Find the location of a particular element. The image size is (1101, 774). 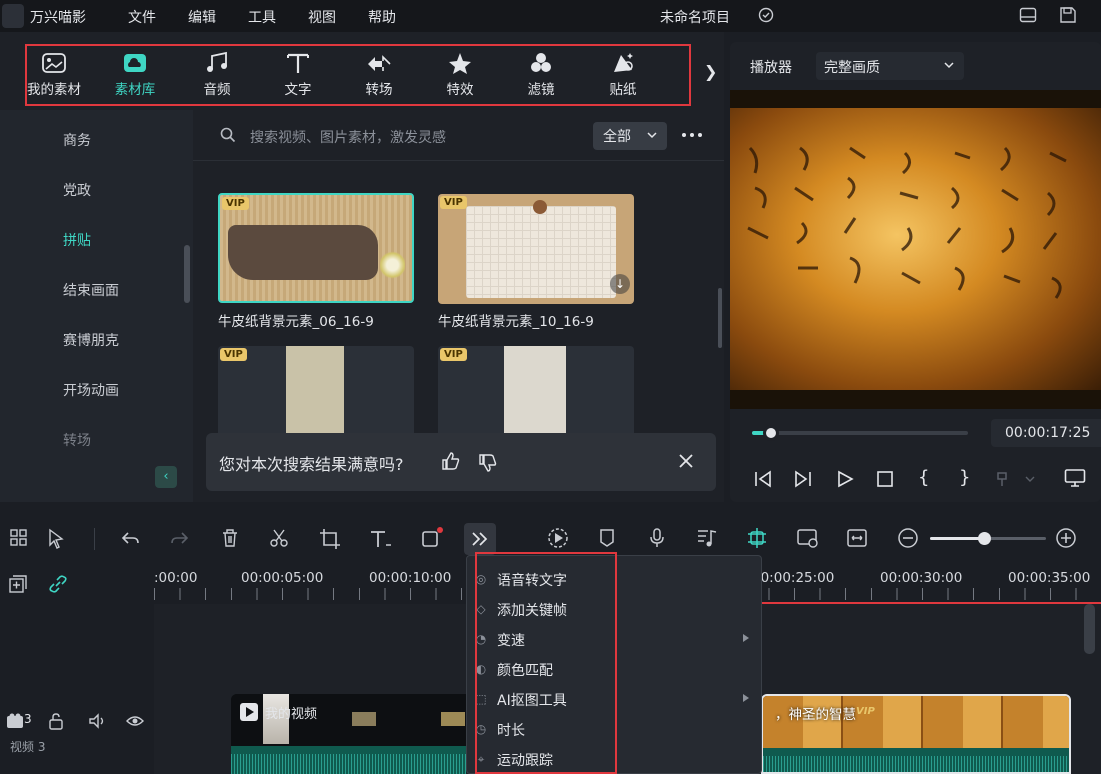

tick-label: 00:00:05:00 is located at coordinates (282, 578).